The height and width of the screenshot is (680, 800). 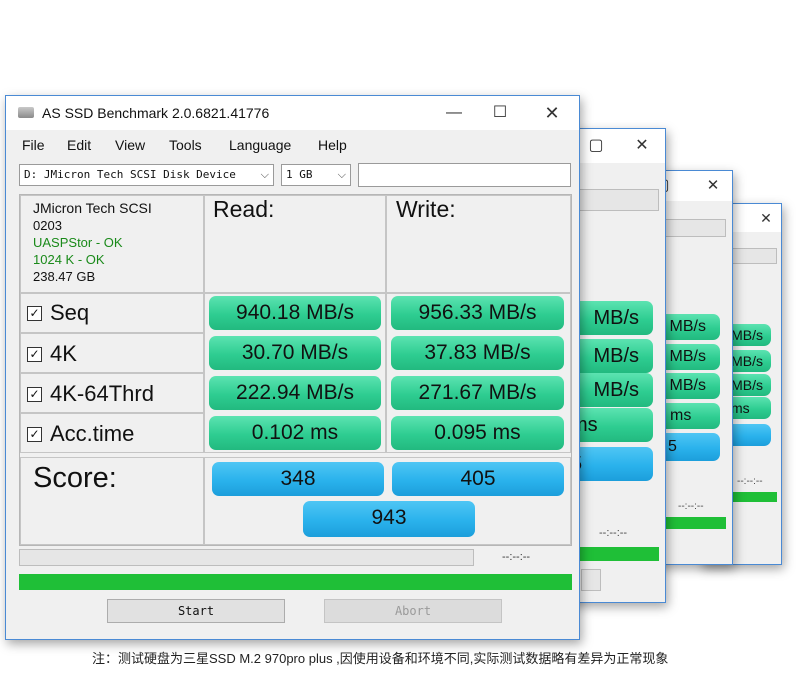 What do you see at coordinates (295, 313) in the screenshot?
I see `read-seq-result: 940.18 MB/s` at bounding box center [295, 313].